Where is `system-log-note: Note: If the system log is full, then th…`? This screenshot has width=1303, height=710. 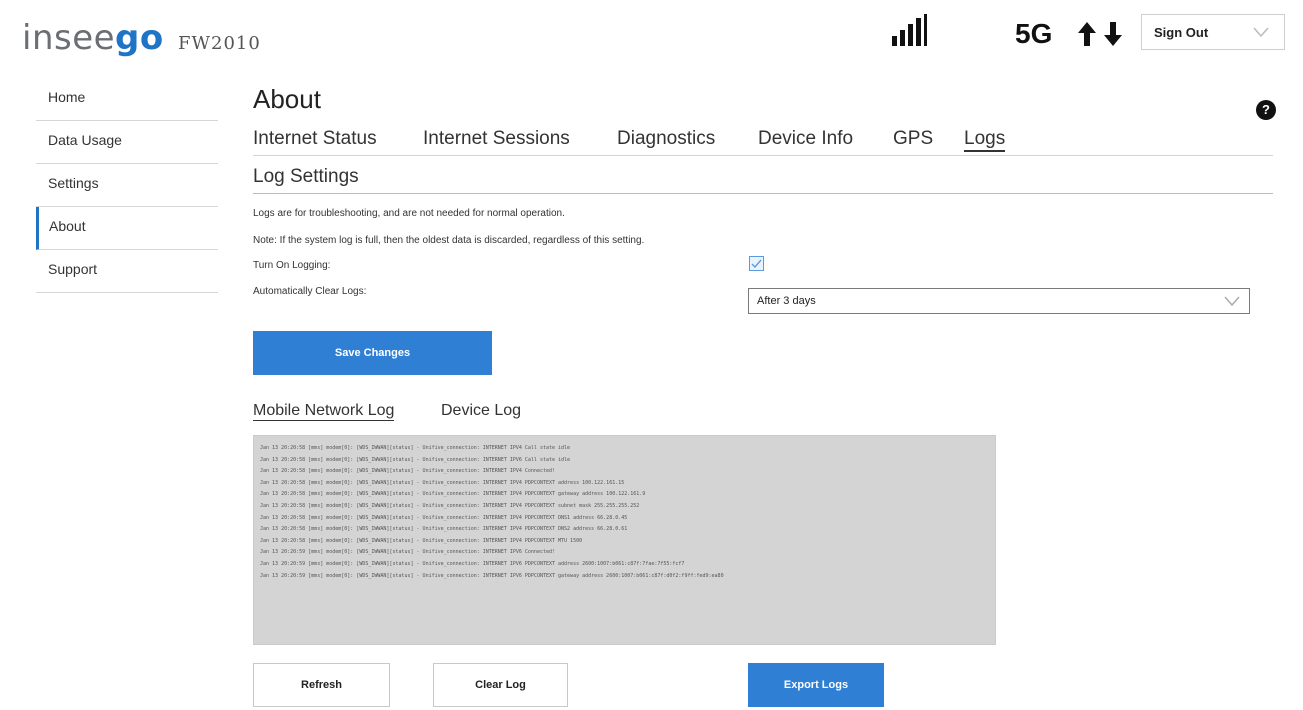 system-log-note: Note: If the system log is full, then th… is located at coordinates (449, 240).